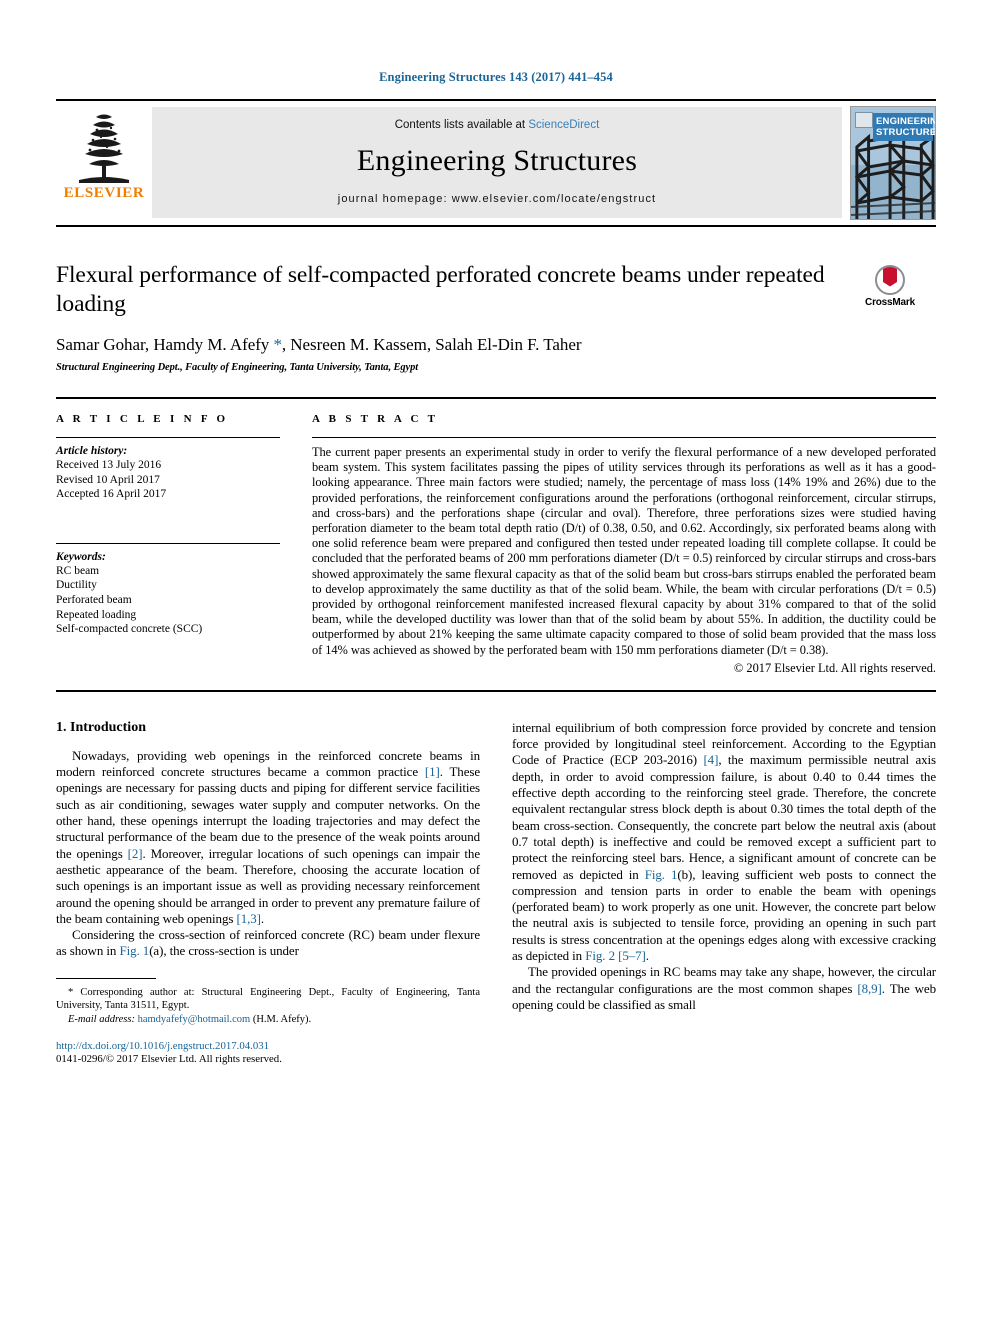 This screenshot has width=992, height=1323. What do you see at coordinates (104, 148) in the screenshot?
I see `elsevier-tree-icon` at bounding box center [104, 148].